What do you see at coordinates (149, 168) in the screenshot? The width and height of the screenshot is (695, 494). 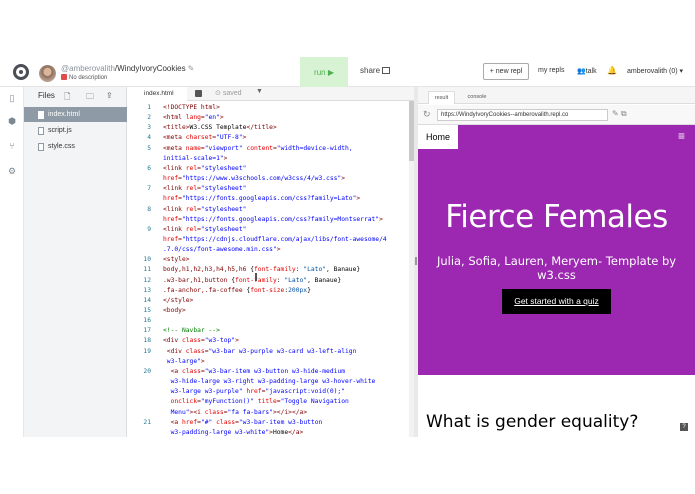 I see `line-number: 6` at bounding box center [149, 168].